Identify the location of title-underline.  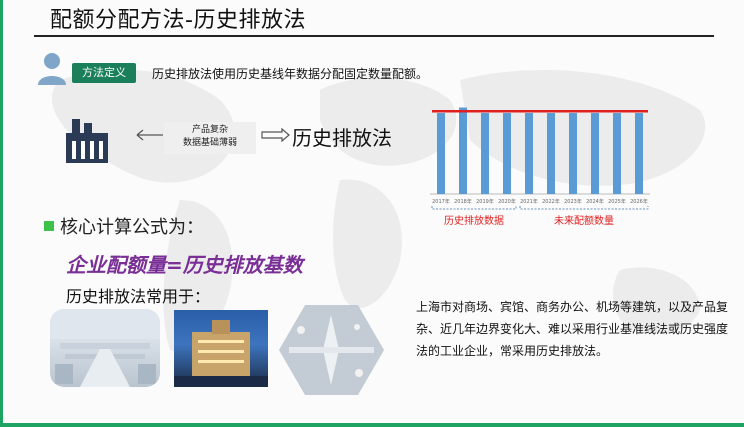
(374, 36).